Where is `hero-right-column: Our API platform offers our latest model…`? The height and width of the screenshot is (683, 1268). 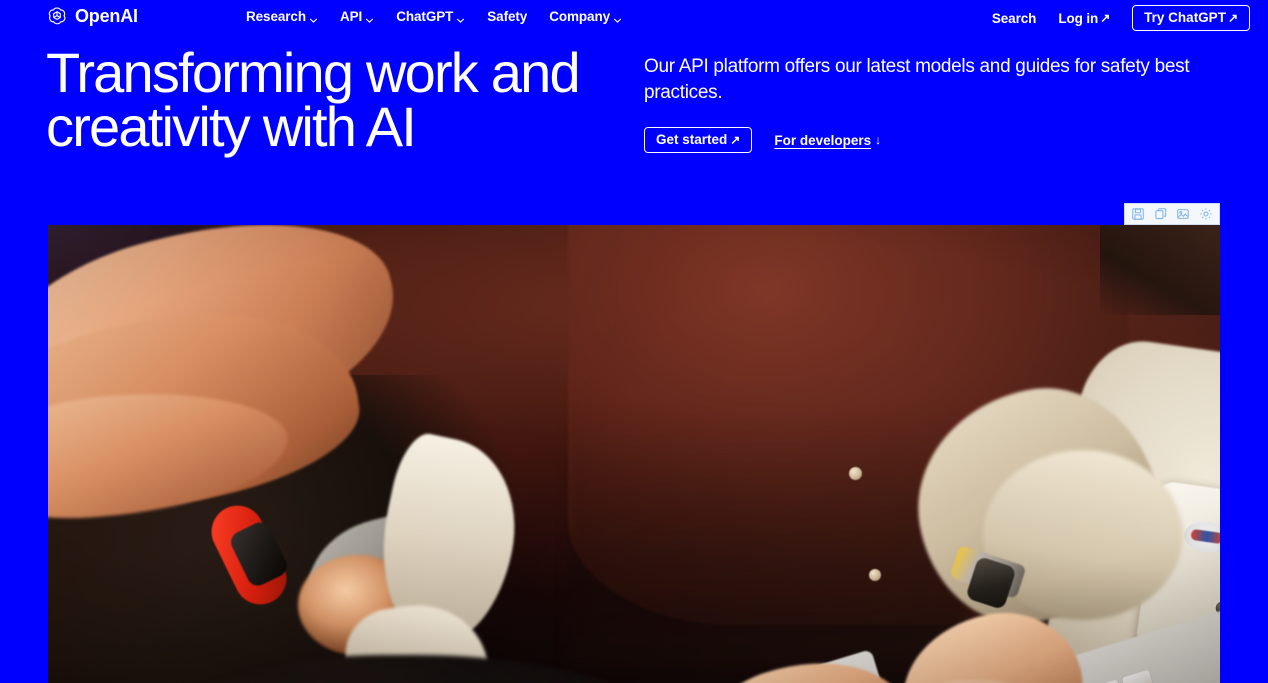
hero-right-column: Our API platform offers our latest model… is located at coordinates (934, 103).